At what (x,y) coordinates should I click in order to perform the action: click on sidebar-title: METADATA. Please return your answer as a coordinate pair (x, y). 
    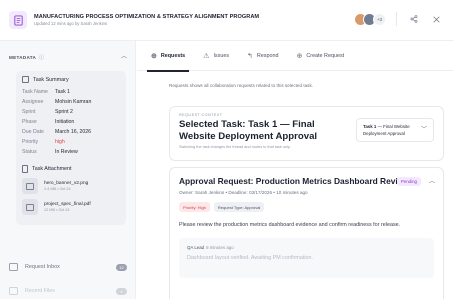
    Looking at the image, I should click on (23, 57).